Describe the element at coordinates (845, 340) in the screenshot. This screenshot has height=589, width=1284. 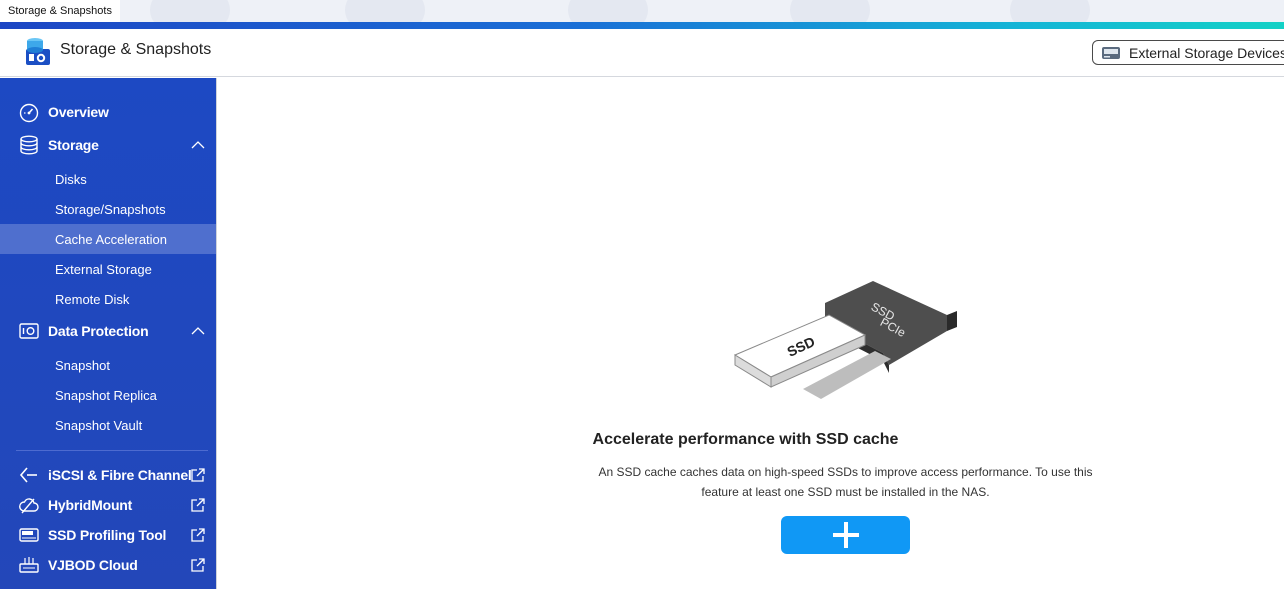
I see `ssd-cache-illustration: SSD PCIe SSD` at that location.